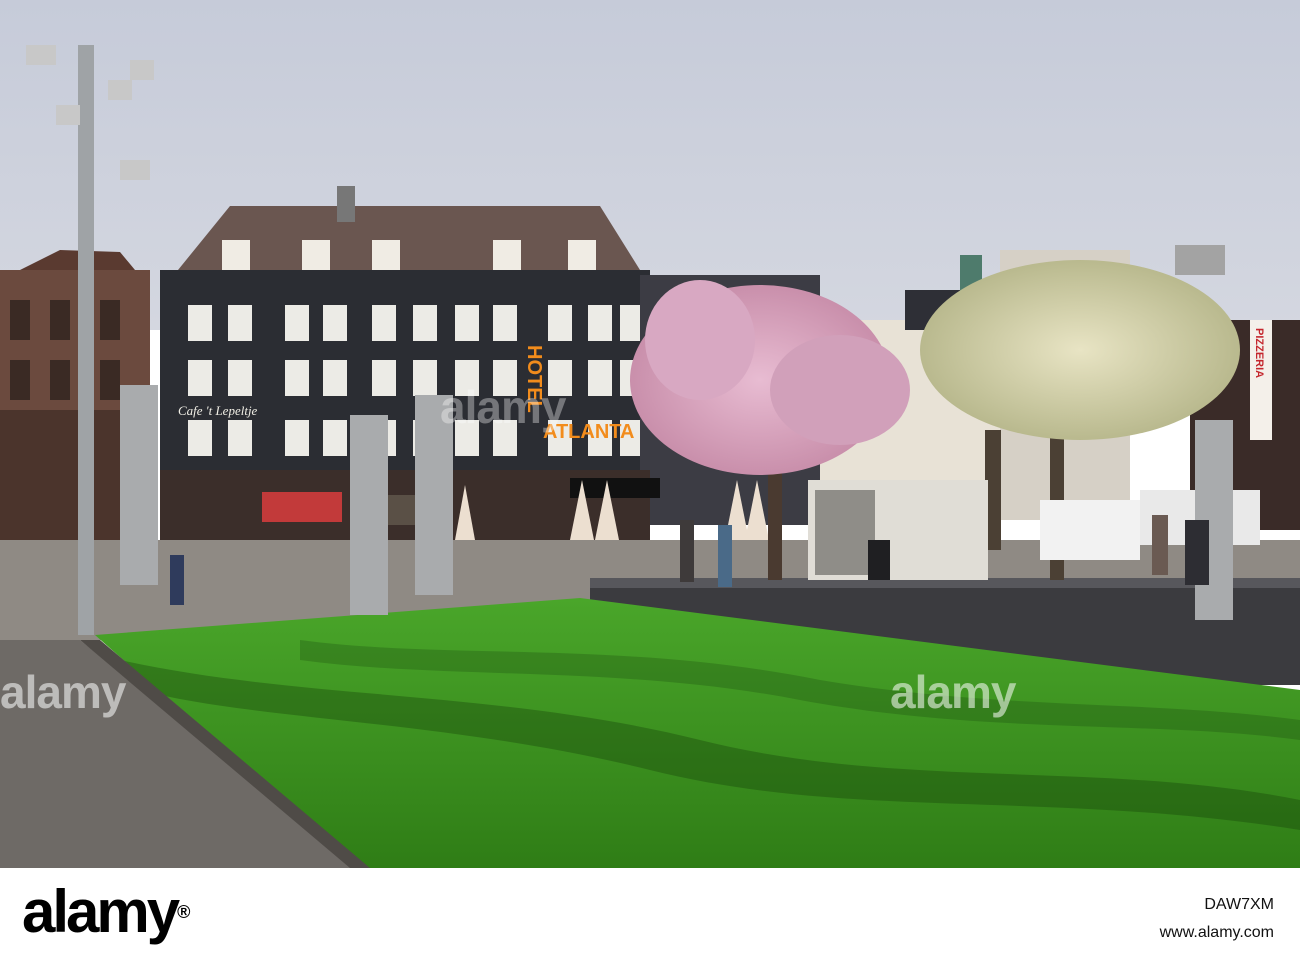 The image size is (1300, 956). What do you see at coordinates (1090, 530) in the screenshot?
I see `van` at bounding box center [1090, 530].